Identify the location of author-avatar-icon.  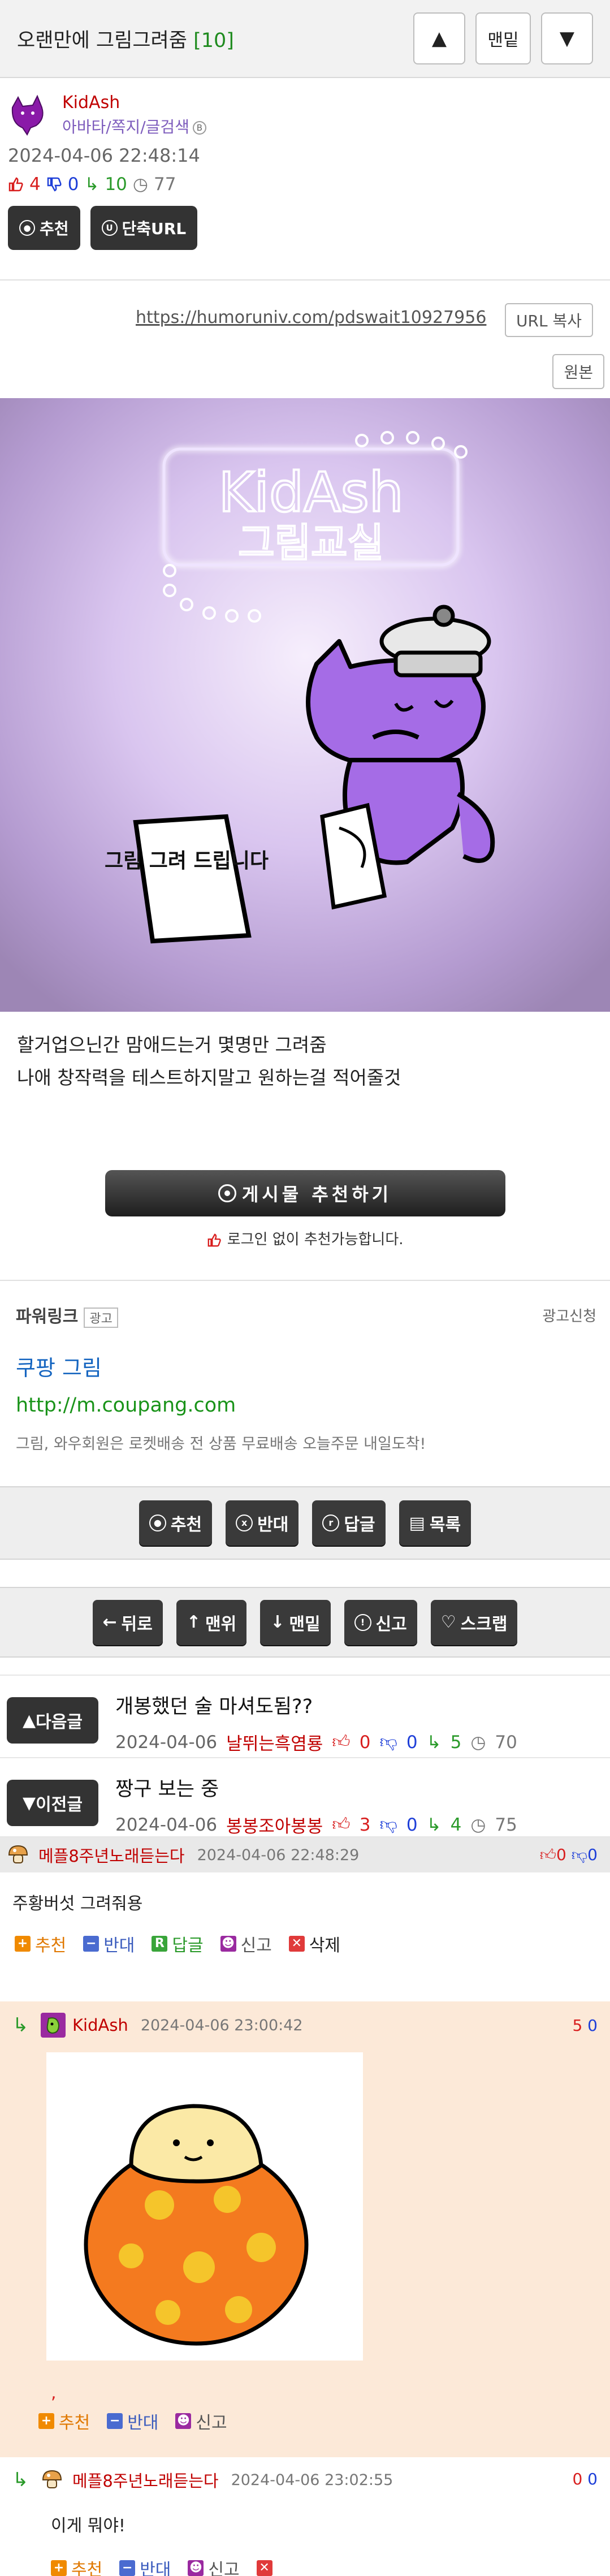
(30, 116).